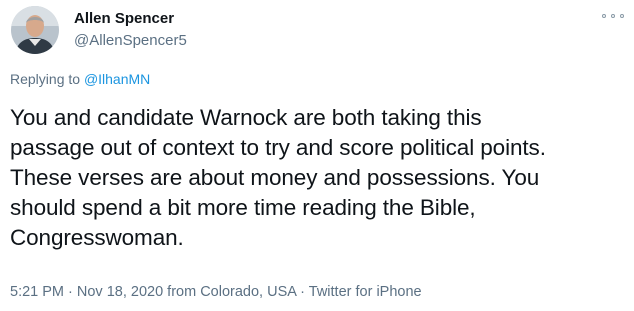 The image size is (634, 311). I want to click on tweet-text-line: Congresswoman., so click(97, 237).